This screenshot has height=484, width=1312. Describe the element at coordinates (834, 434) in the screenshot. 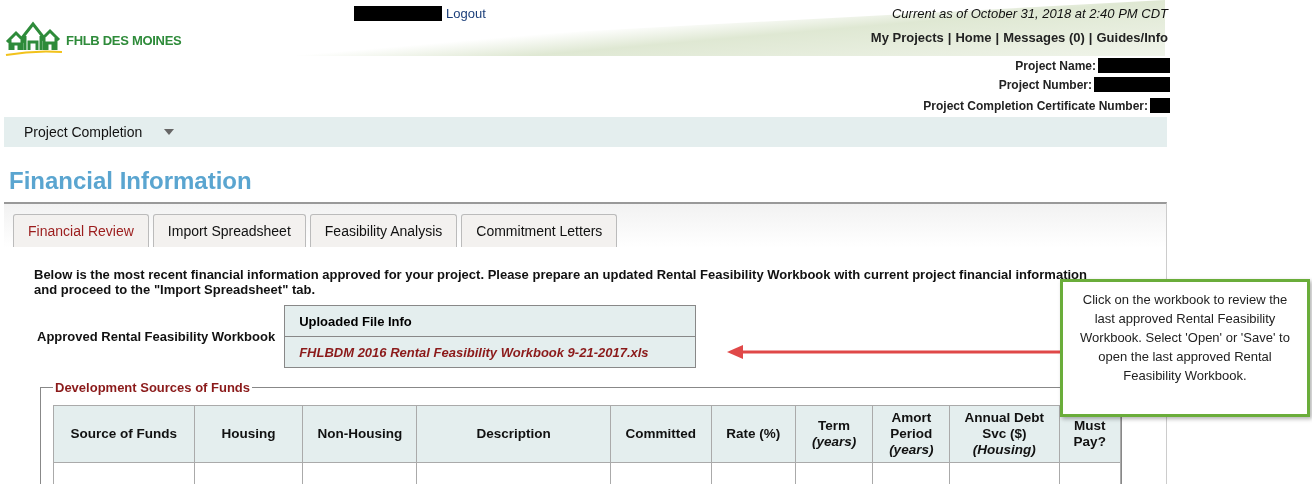

I see `column-header: Term (years)` at that location.